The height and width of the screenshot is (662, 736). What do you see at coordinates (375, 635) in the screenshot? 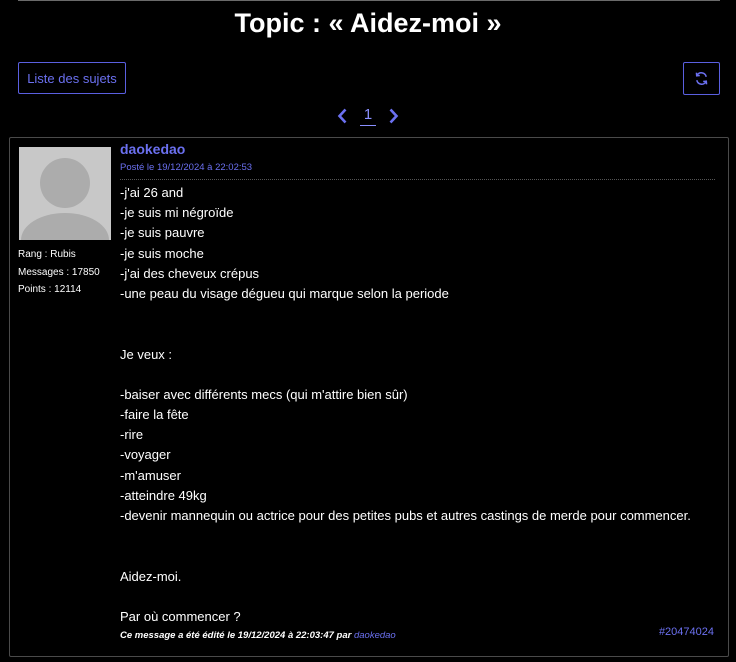
I see `edit-author-link: daokedao` at bounding box center [375, 635].